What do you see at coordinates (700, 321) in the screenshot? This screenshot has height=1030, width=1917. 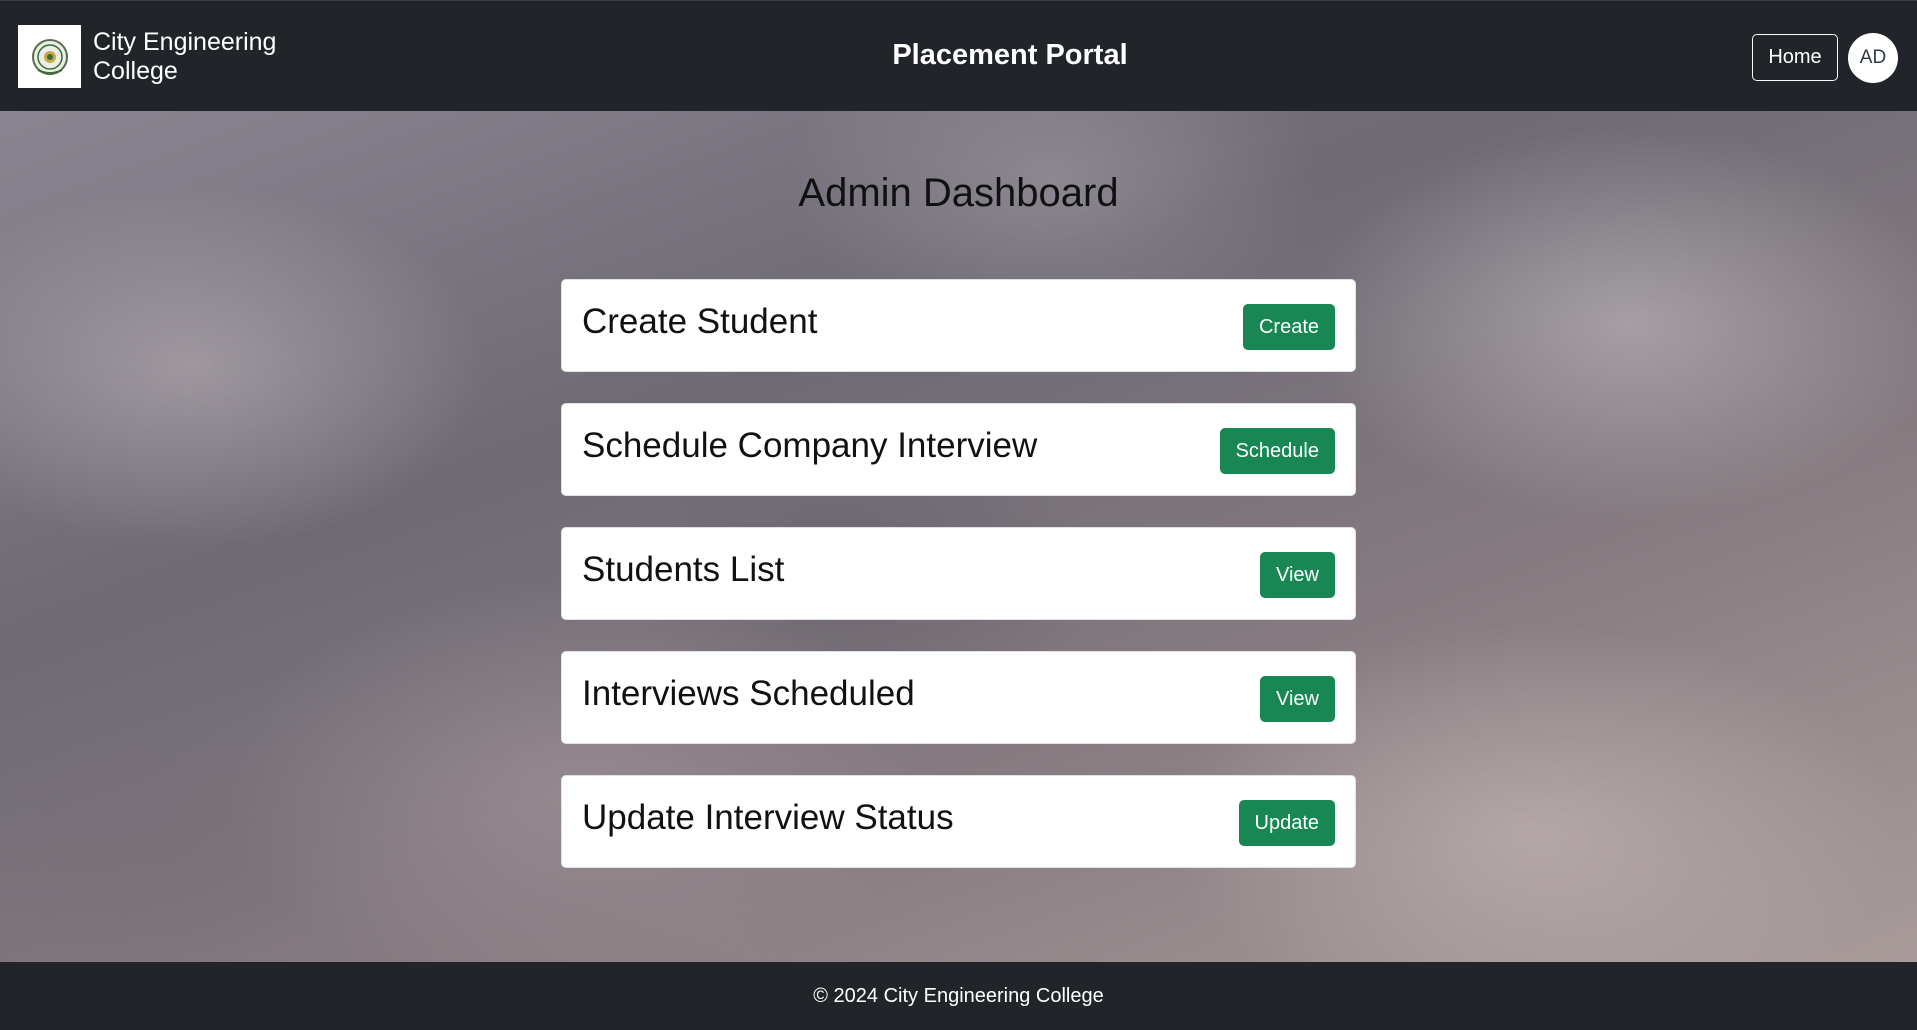 I see `card-title: Create Student` at bounding box center [700, 321].